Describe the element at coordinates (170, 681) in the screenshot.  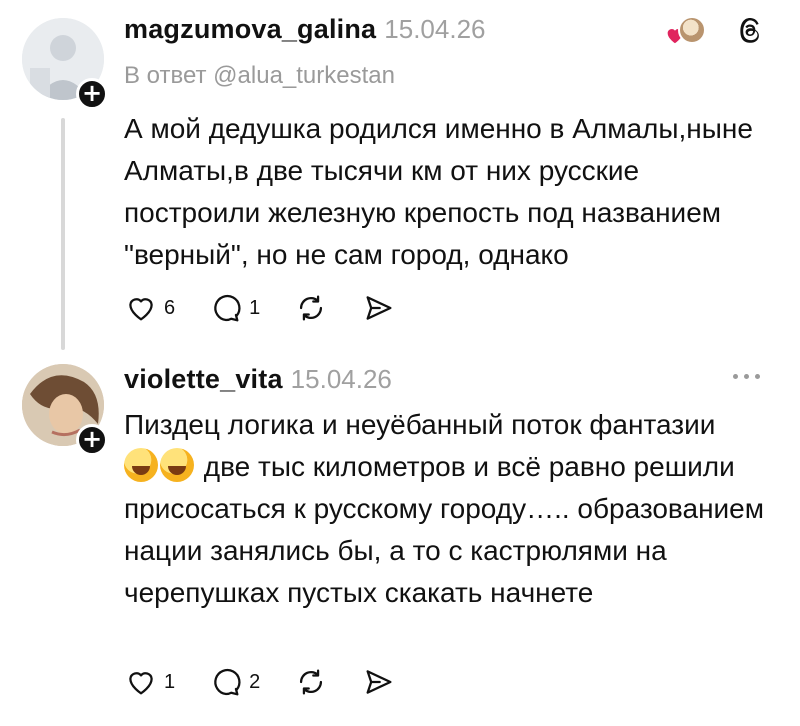
I see `like-count: 1` at that location.